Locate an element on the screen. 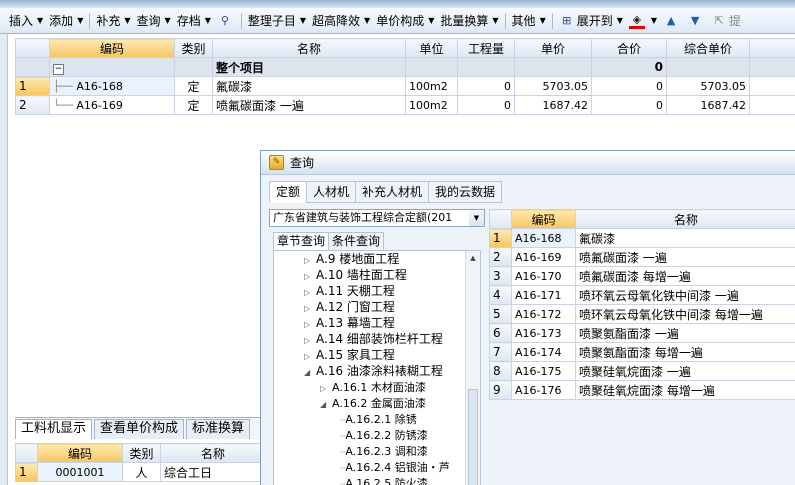 The image size is (795, 485). row-number: 7 is located at coordinates (500, 352).